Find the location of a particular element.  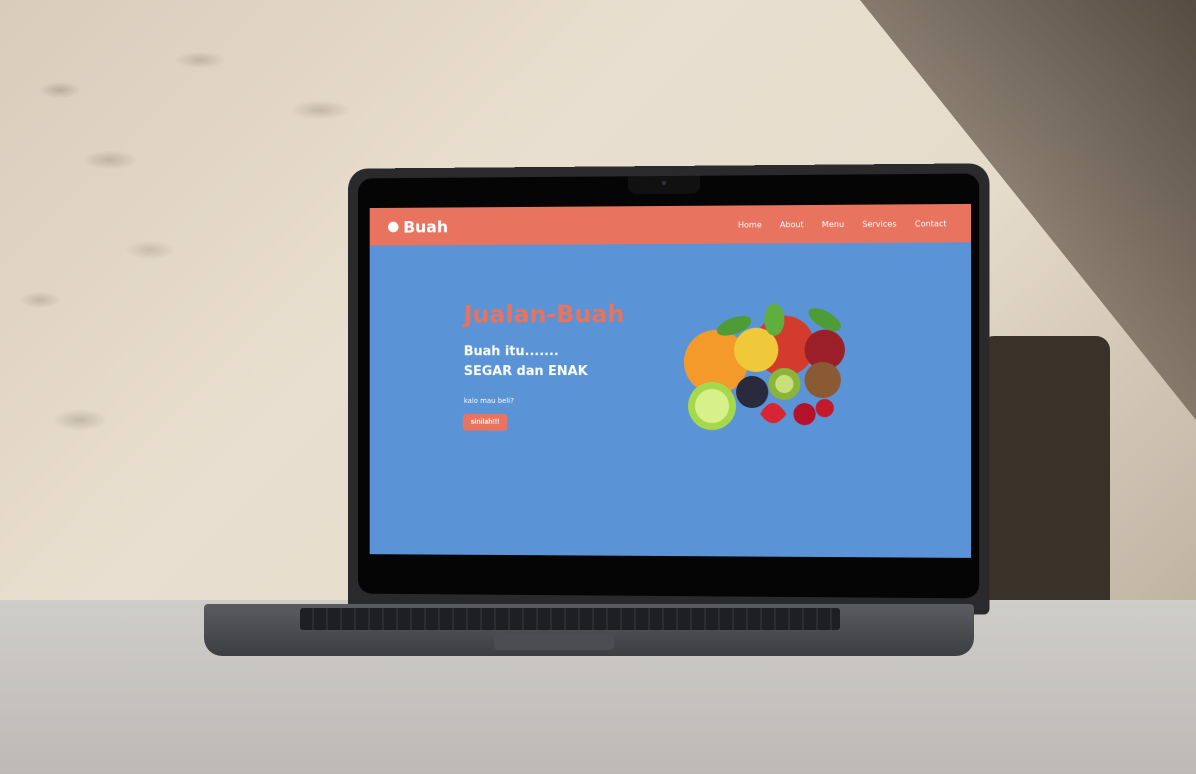

navbar: ● Buah Home About Menu Services Contact is located at coordinates (670, 225).